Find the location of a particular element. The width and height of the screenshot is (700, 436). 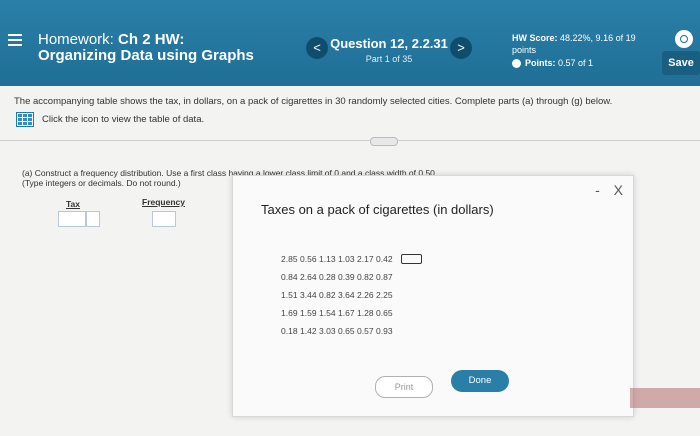

tax-input is located at coordinates (72, 219).